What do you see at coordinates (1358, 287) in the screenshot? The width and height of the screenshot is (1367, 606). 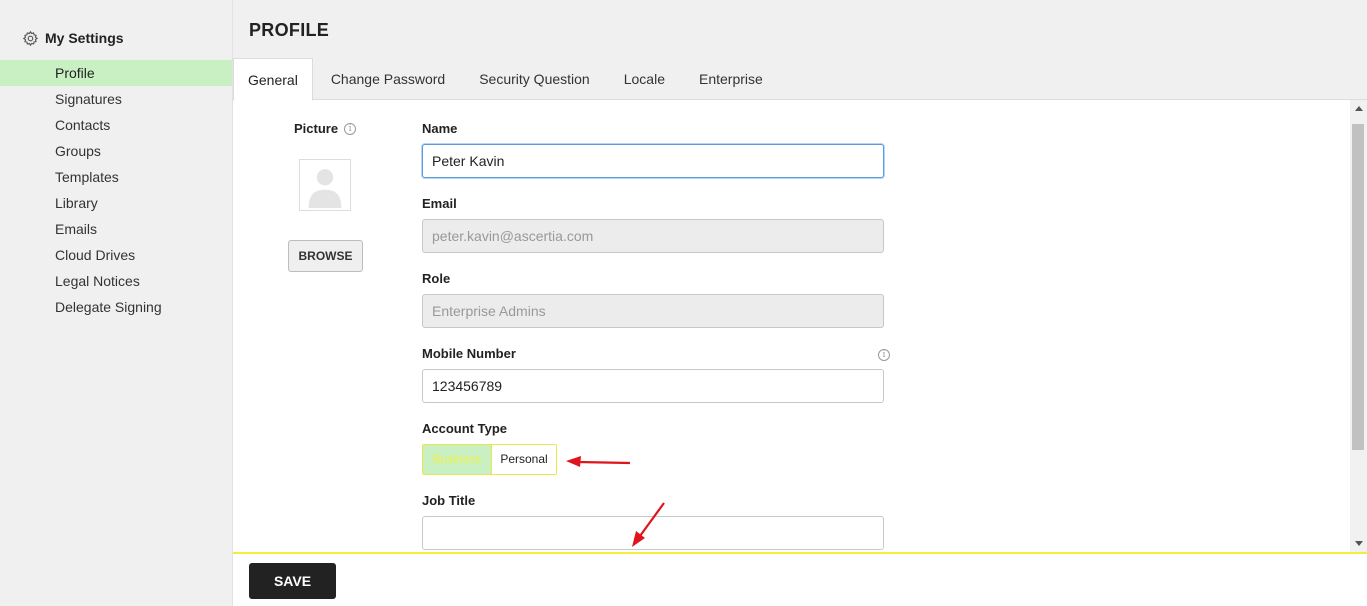 I see `scroll-thumb` at bounding box center [1358, 287].